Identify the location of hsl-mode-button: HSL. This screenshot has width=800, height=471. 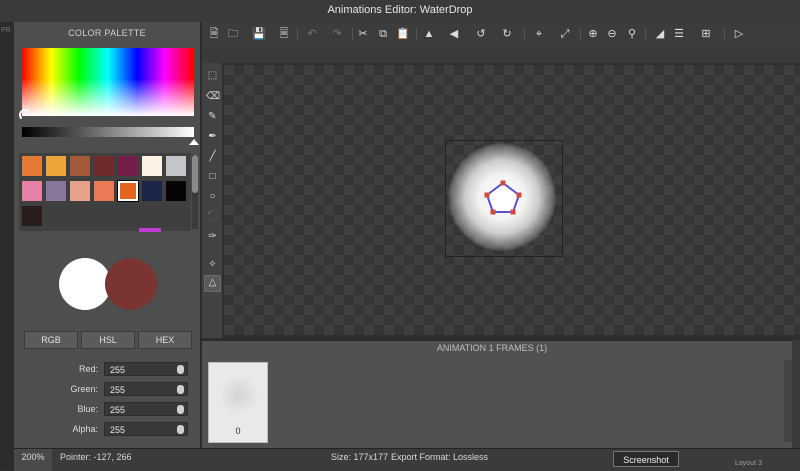
(108, 340).